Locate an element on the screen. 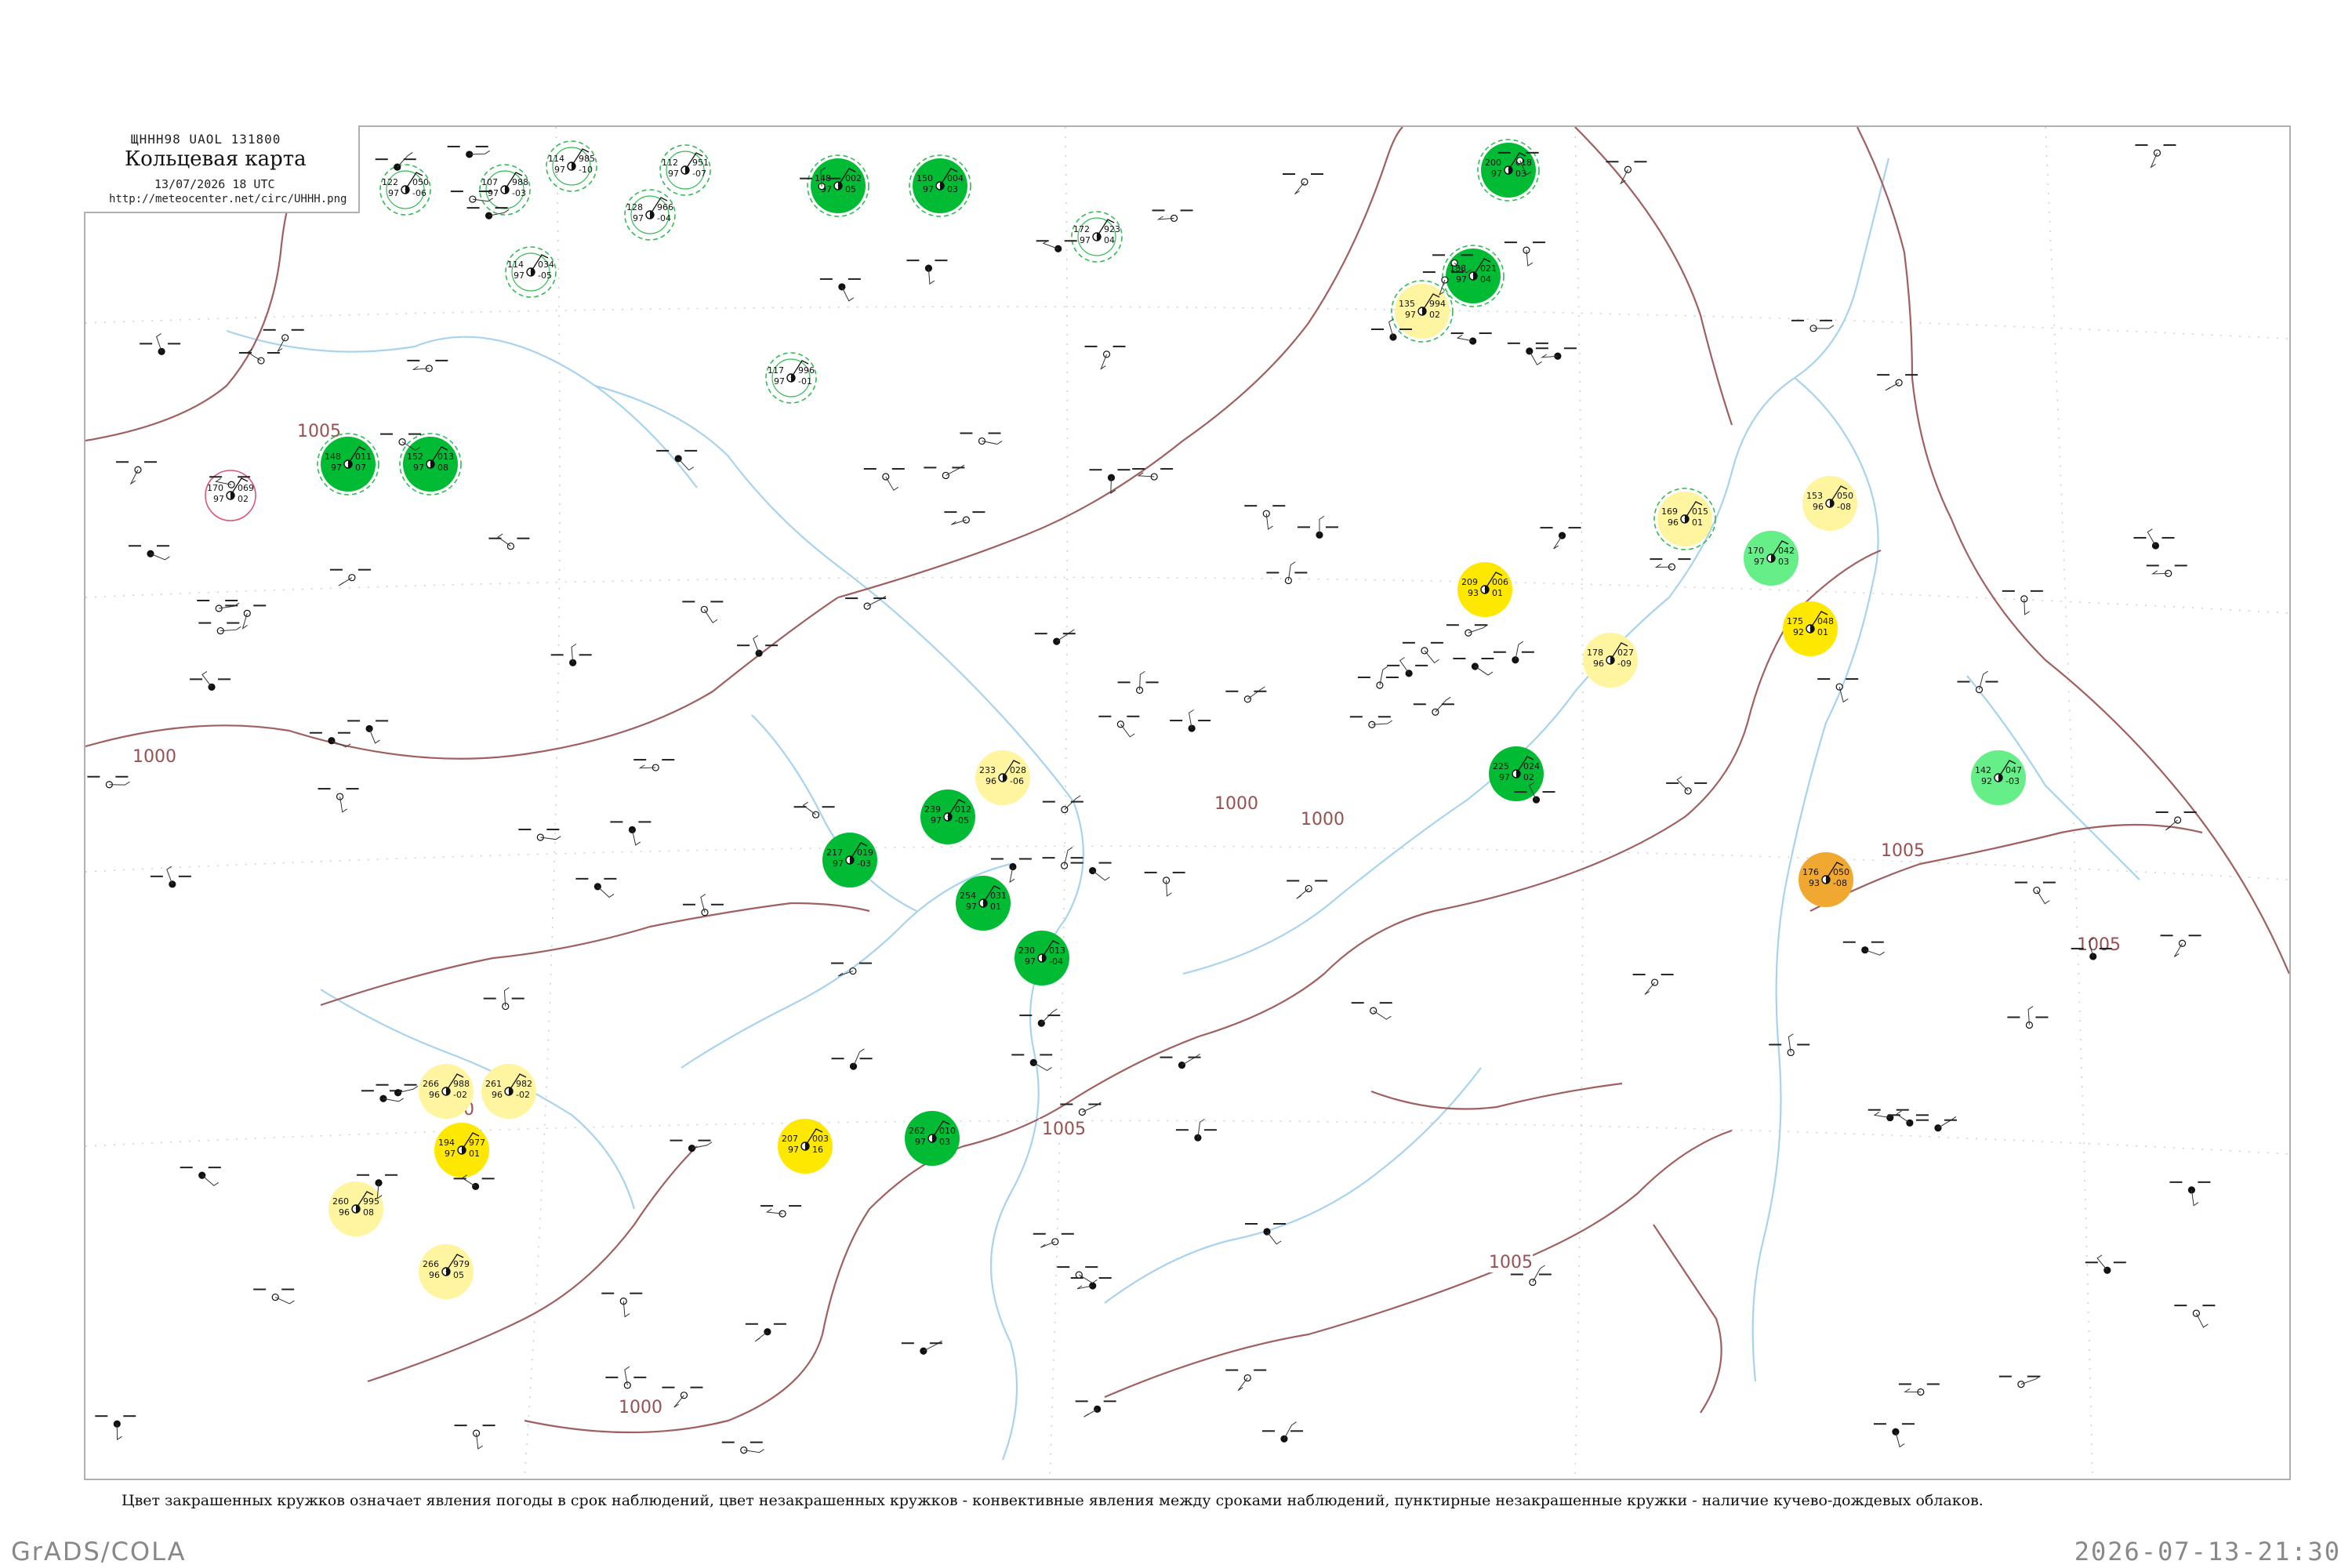 The height and width of the screenshot is (1568, 2352). station-plot: 239 012 97 -05 is located at coordinates (948, 816).